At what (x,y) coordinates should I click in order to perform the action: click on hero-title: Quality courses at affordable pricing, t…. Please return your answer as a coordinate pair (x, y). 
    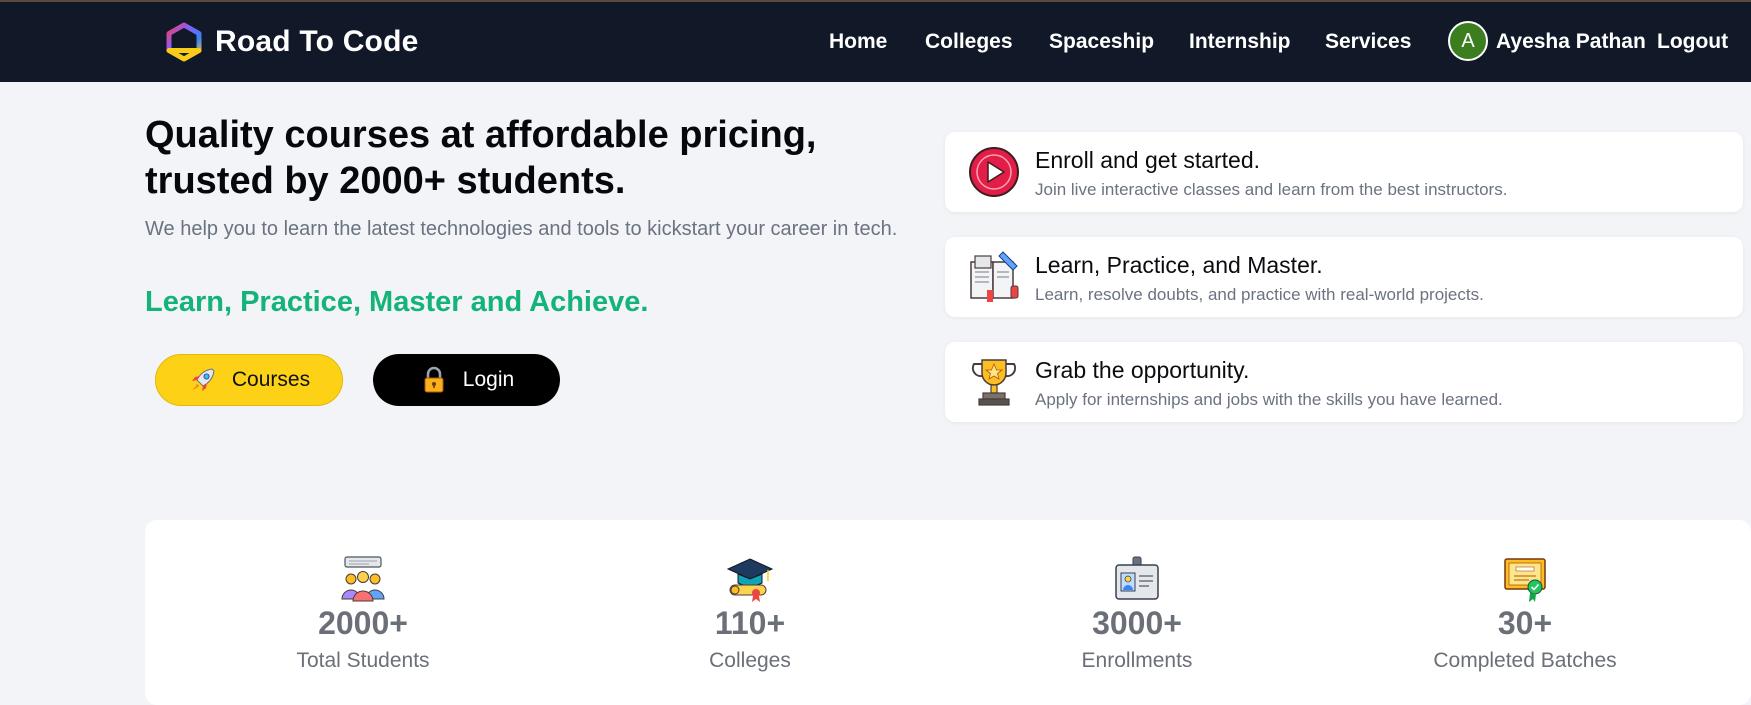
    Looking at the image, I should click on (481, 158).